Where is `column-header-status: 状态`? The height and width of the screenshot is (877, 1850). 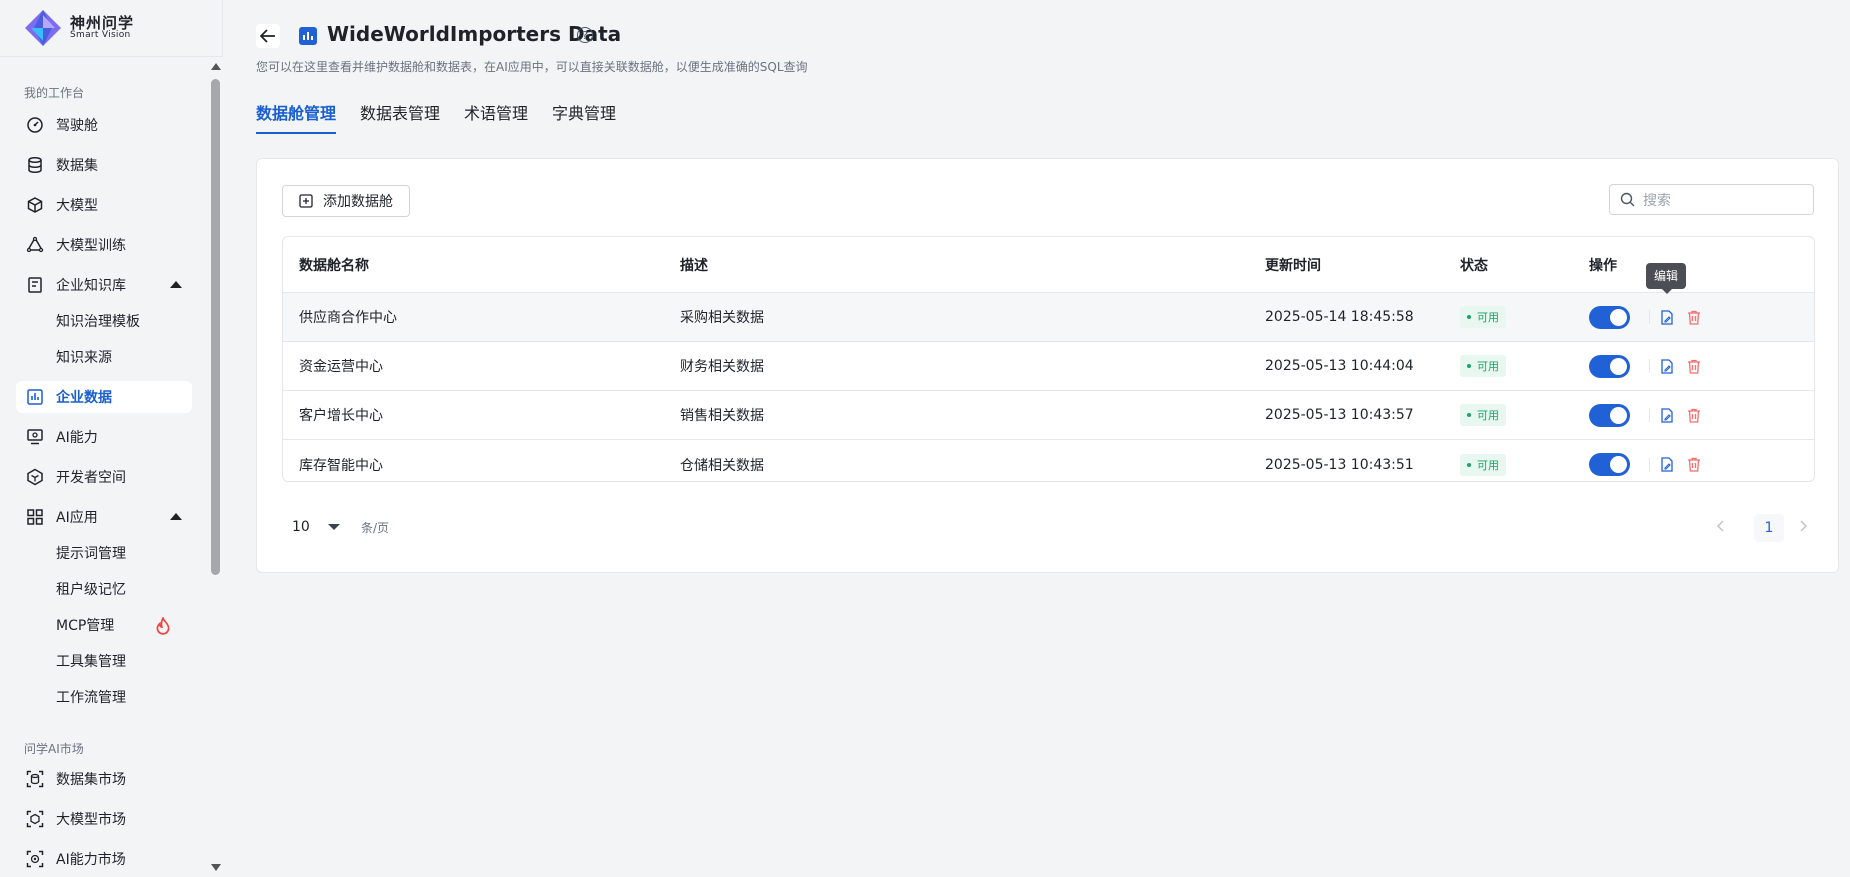
column-header-status: 状态 is located at coordinates (1474, 265).